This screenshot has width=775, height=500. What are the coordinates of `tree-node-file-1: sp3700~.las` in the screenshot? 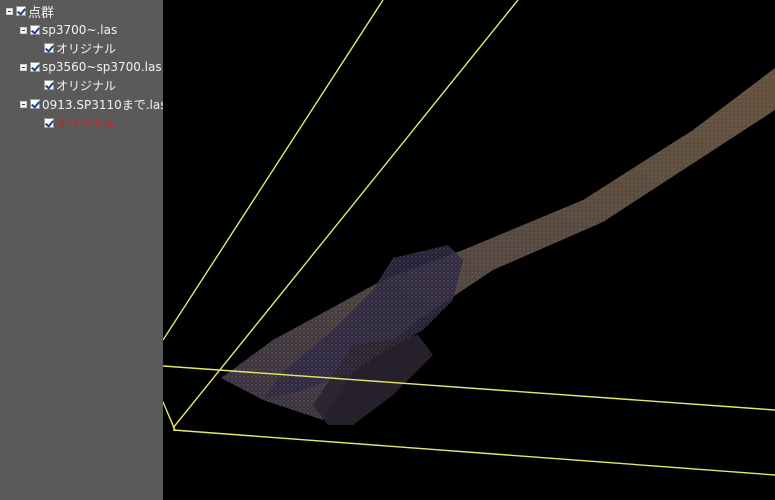 It's located at (68, 30).